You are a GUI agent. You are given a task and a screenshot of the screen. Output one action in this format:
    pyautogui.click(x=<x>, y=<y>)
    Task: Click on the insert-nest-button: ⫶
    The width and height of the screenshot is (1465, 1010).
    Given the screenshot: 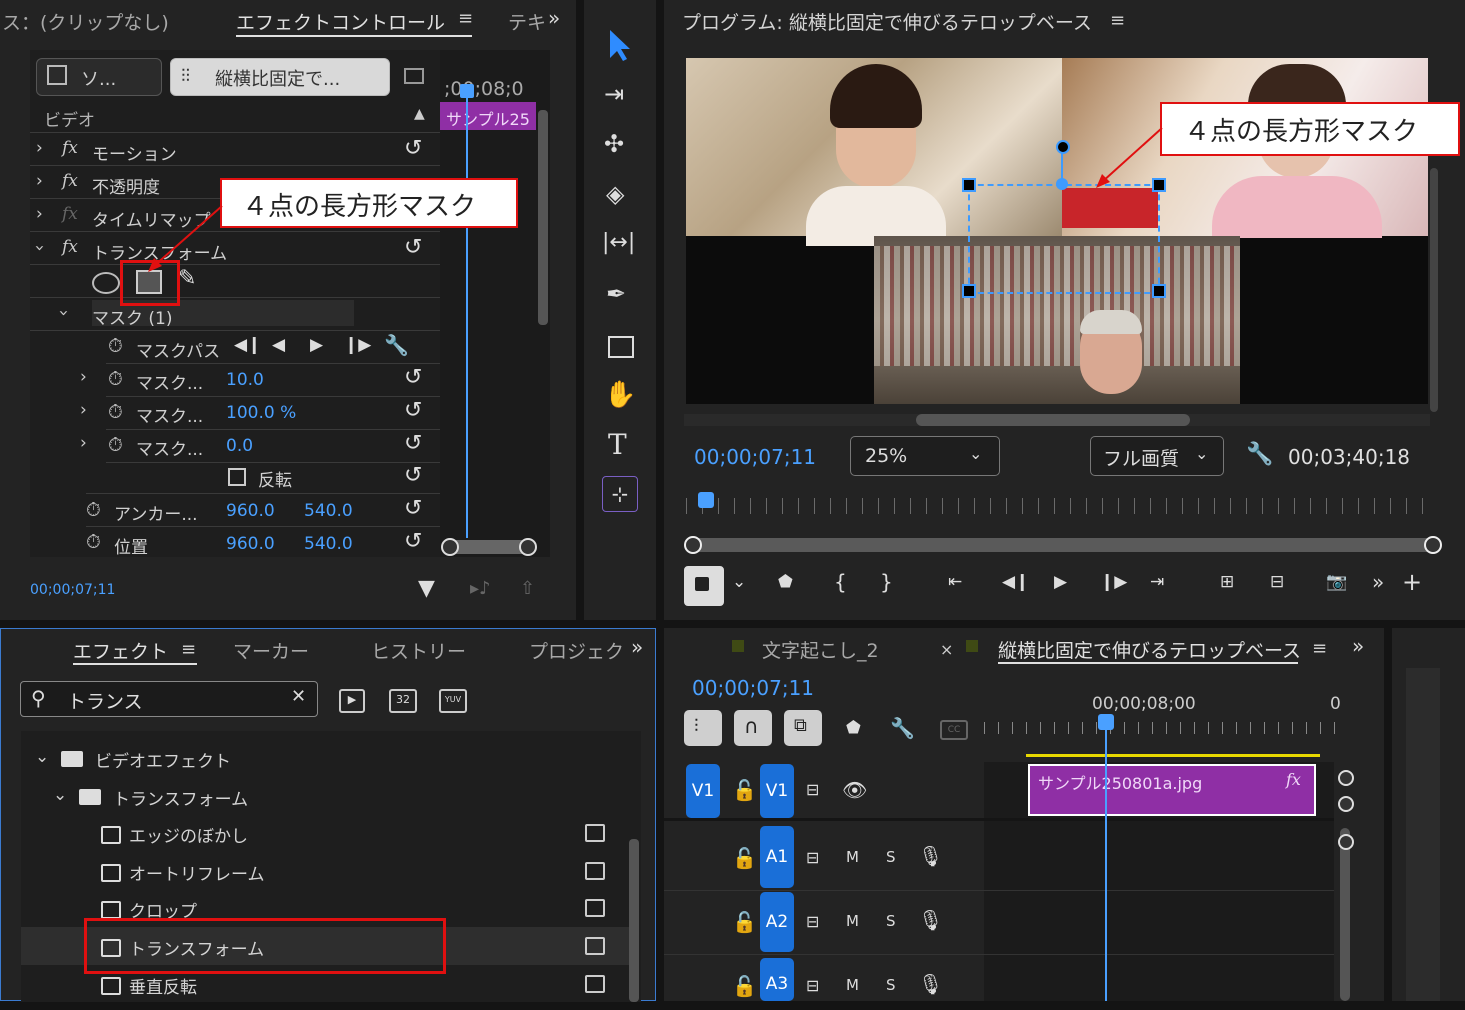 What is the action you would take?
    pyautogui.click(x=703, y=728)
    